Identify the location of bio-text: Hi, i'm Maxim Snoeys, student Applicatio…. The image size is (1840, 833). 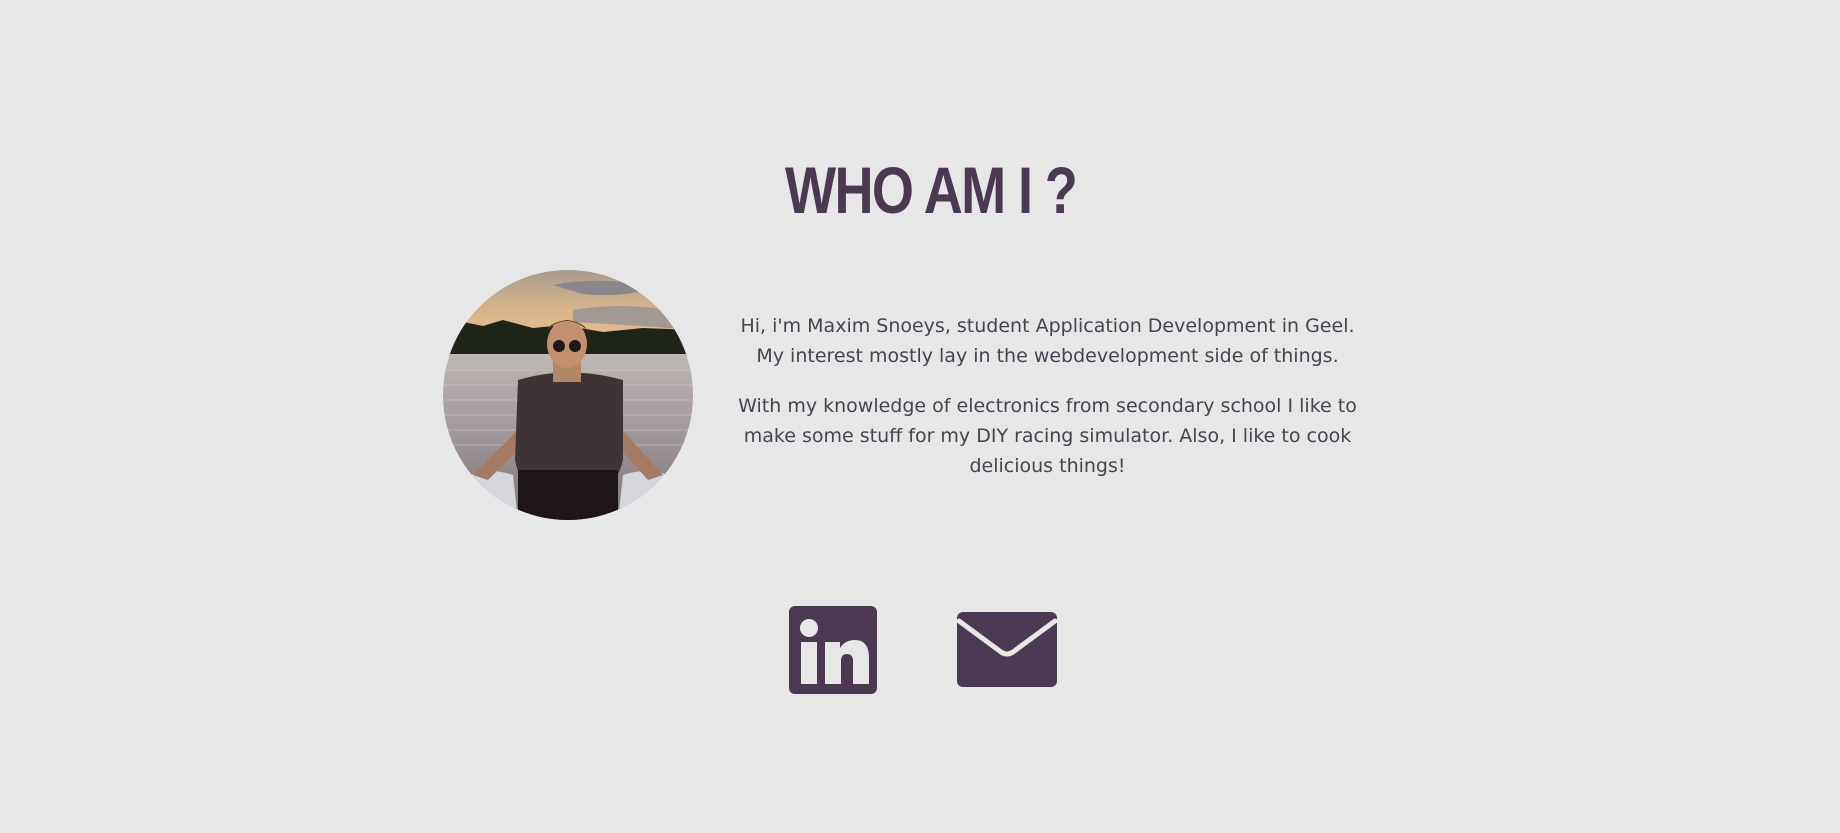
(1047, 406).